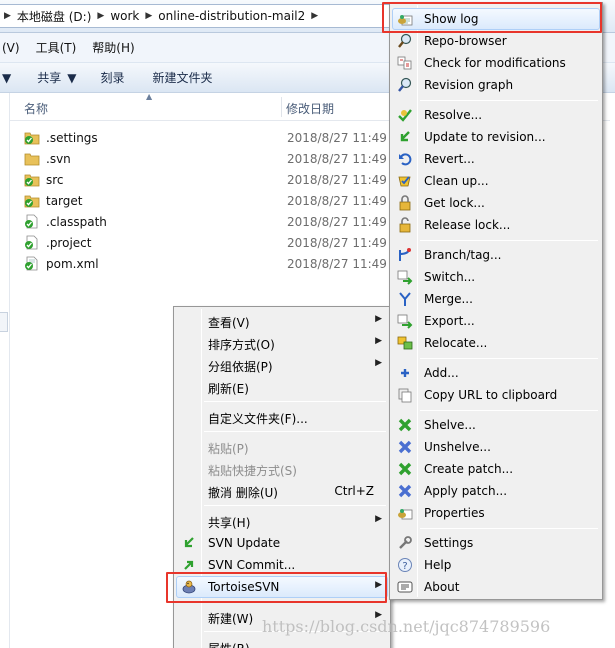  Describe the element at coordinates (496, 63) in the screenshot. I see `menu-item-check-modifications: Check for modifications` at that location.